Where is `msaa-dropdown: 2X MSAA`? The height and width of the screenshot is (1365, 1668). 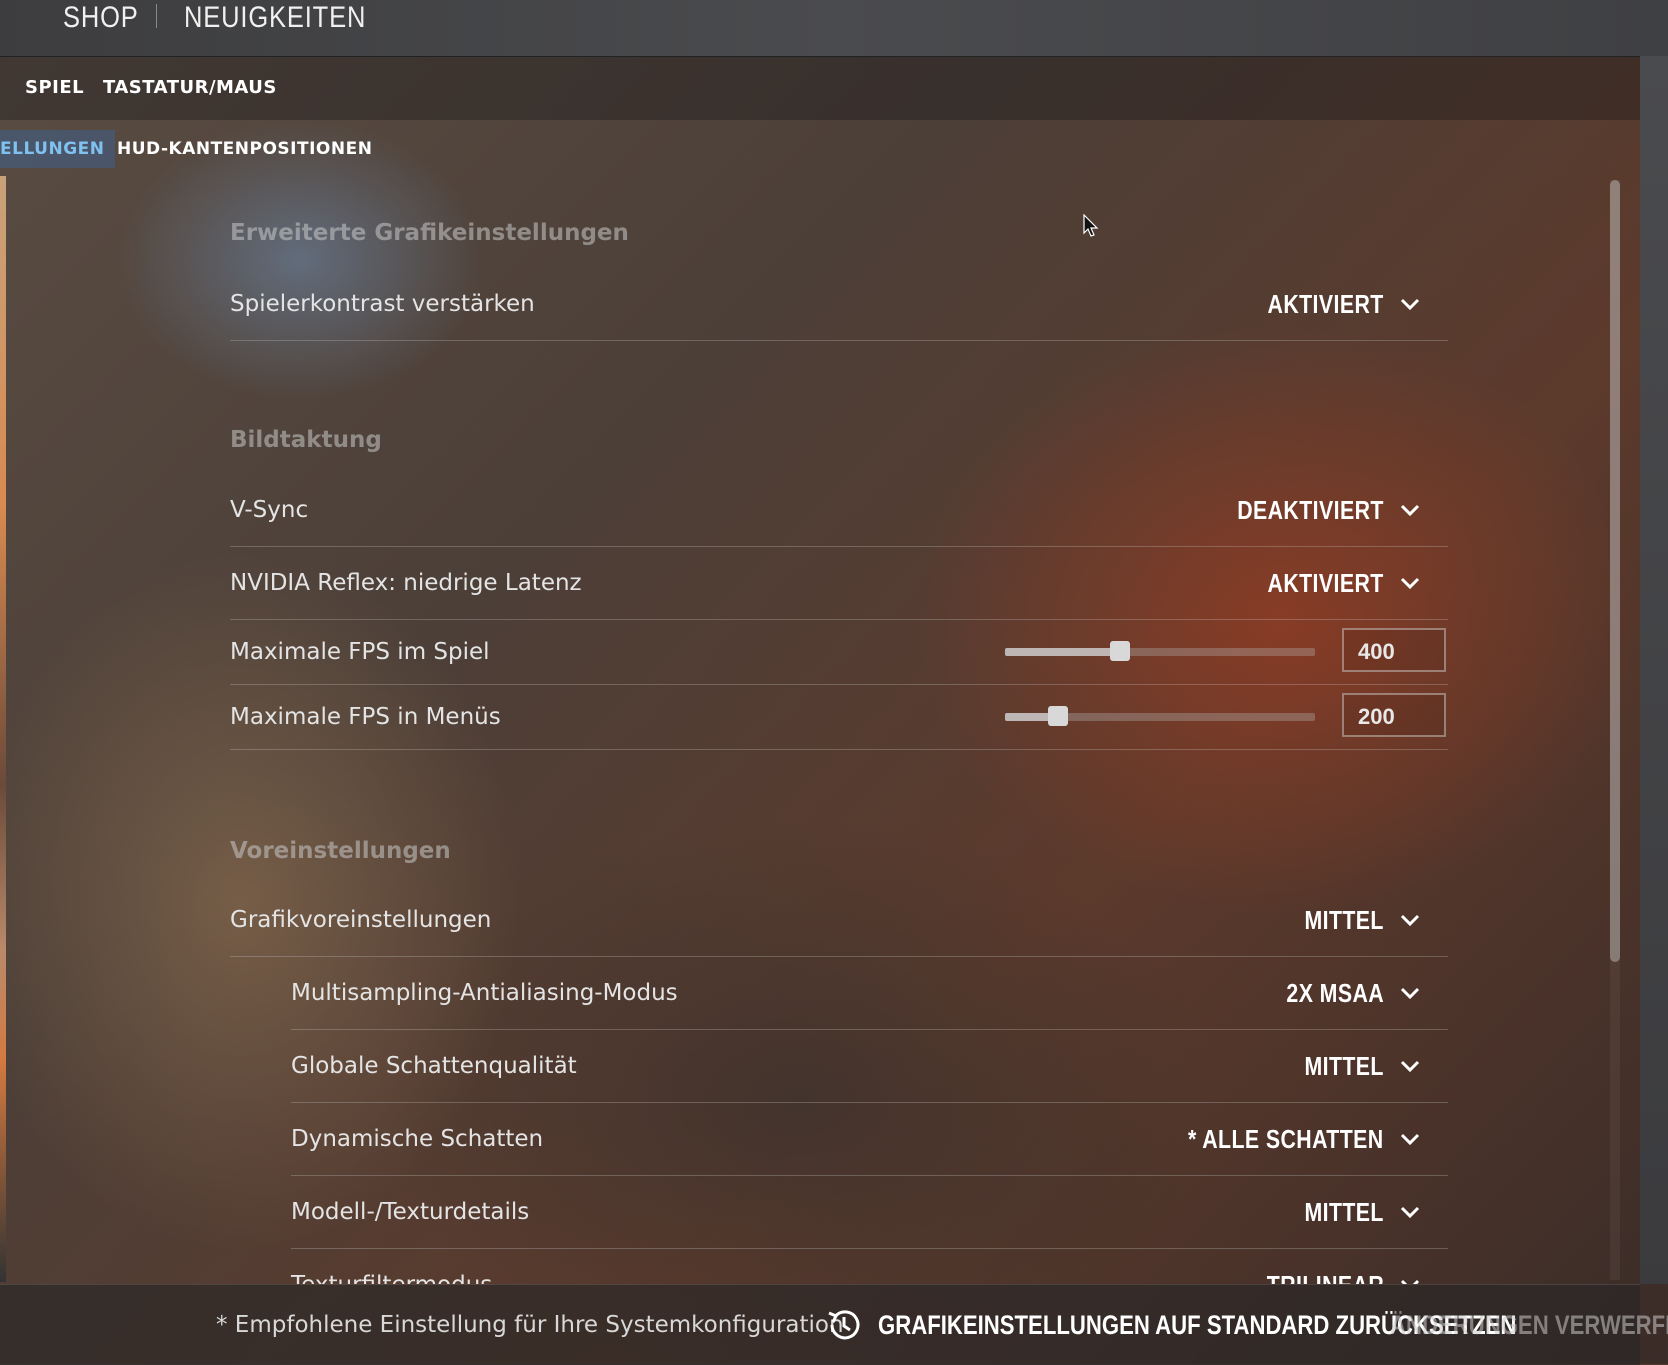
msaa-dropdown: 2X MSAA is located at coordinates (1343, 993).